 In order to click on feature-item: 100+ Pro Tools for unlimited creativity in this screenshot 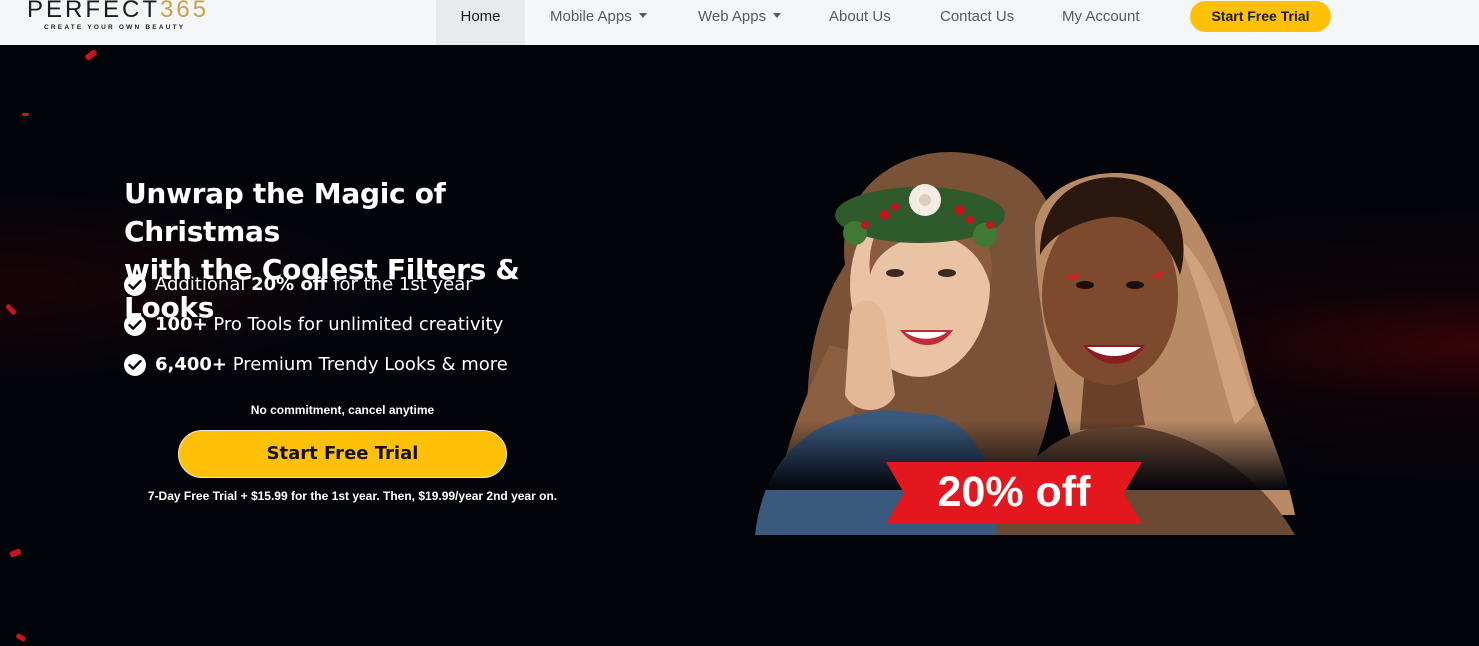, I will do `click(316, 331)`.